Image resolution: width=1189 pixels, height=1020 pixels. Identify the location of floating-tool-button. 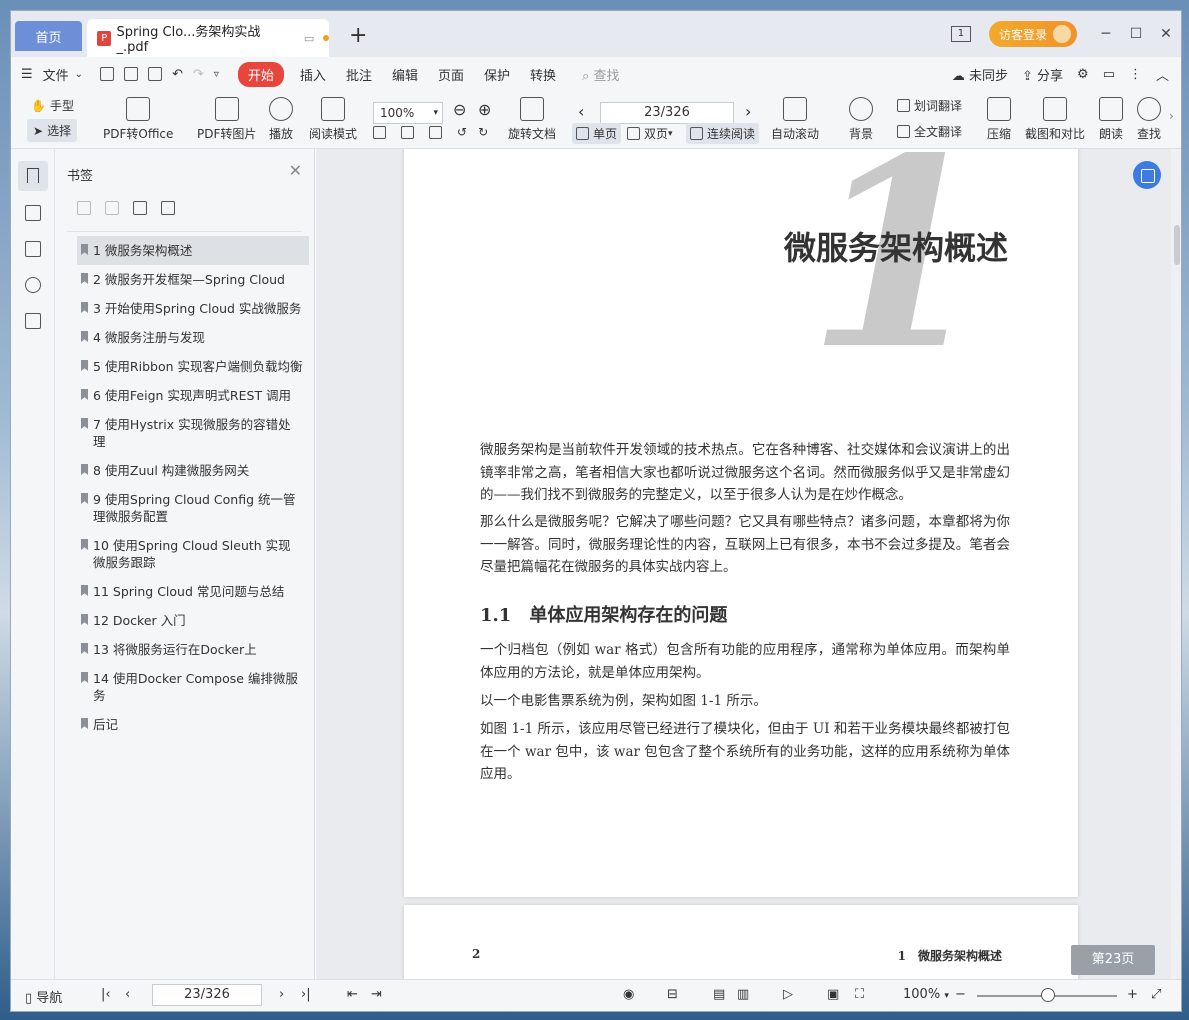
(1147, 175).